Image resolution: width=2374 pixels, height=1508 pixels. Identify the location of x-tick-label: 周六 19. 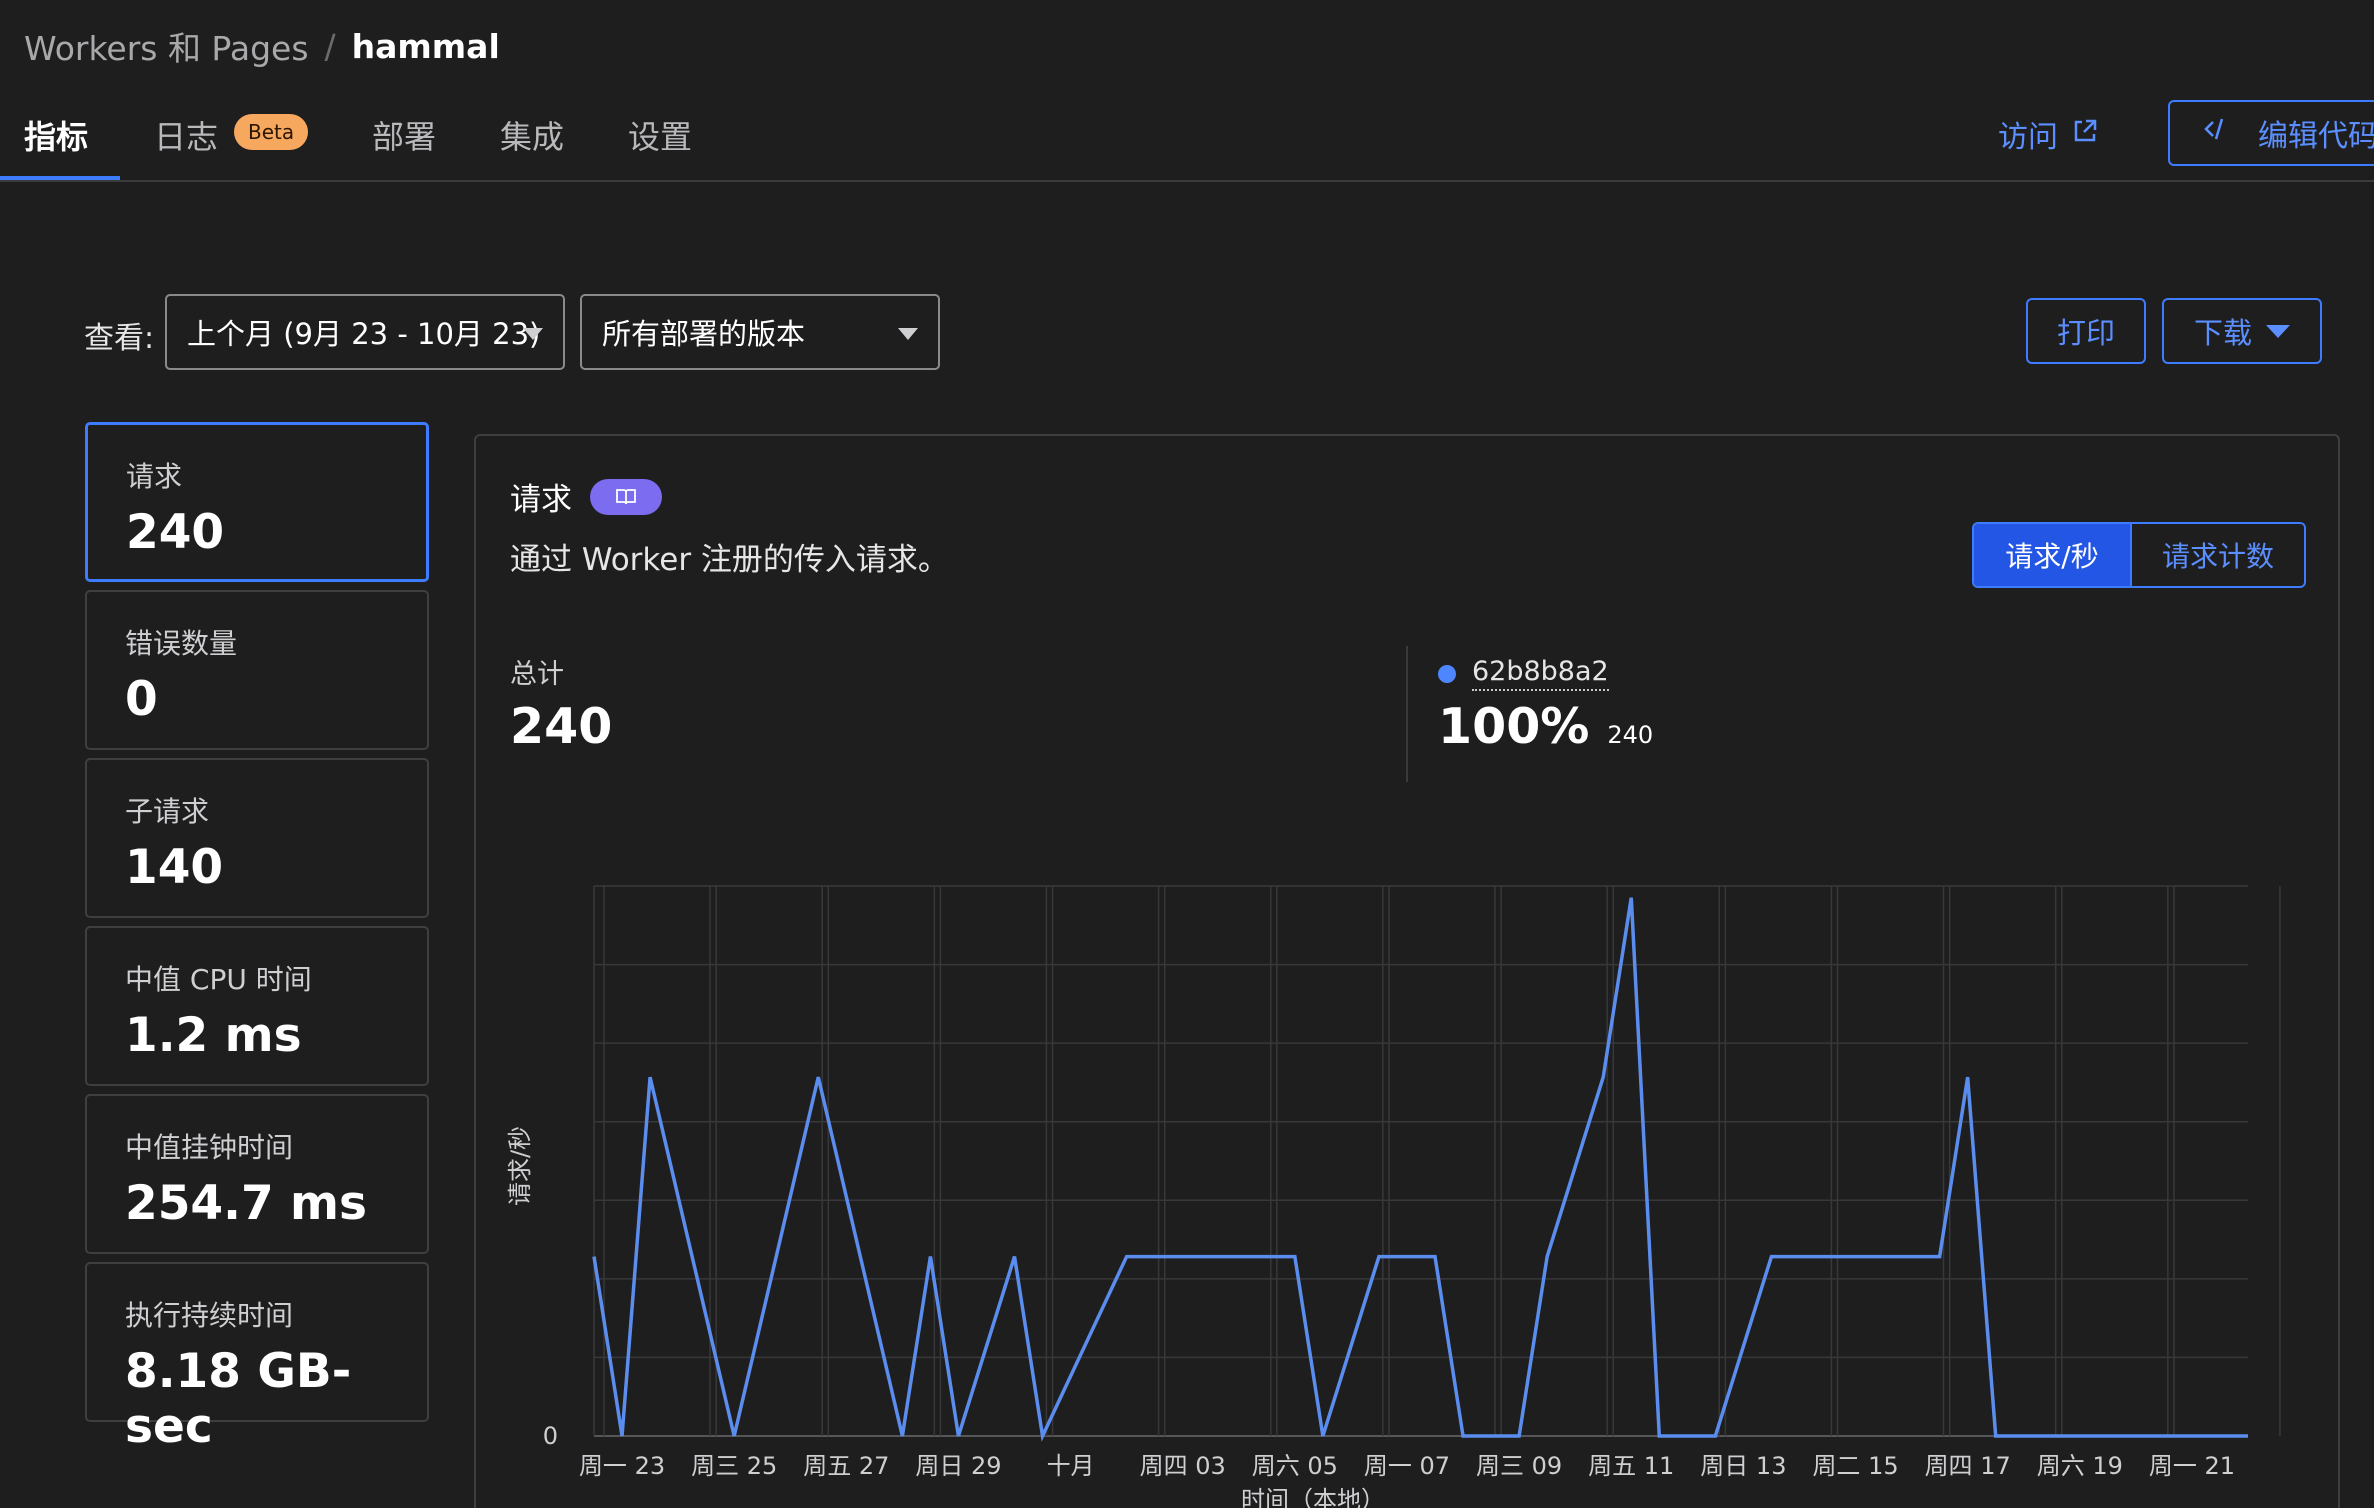
(2080, 1466).